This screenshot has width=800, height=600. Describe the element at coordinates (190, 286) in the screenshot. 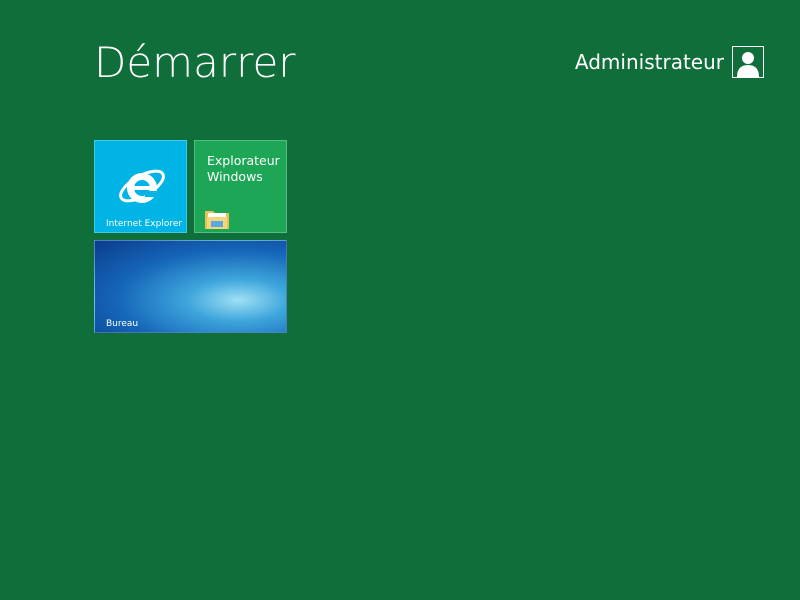

I see `tile-desktop: Bureau` at that location.